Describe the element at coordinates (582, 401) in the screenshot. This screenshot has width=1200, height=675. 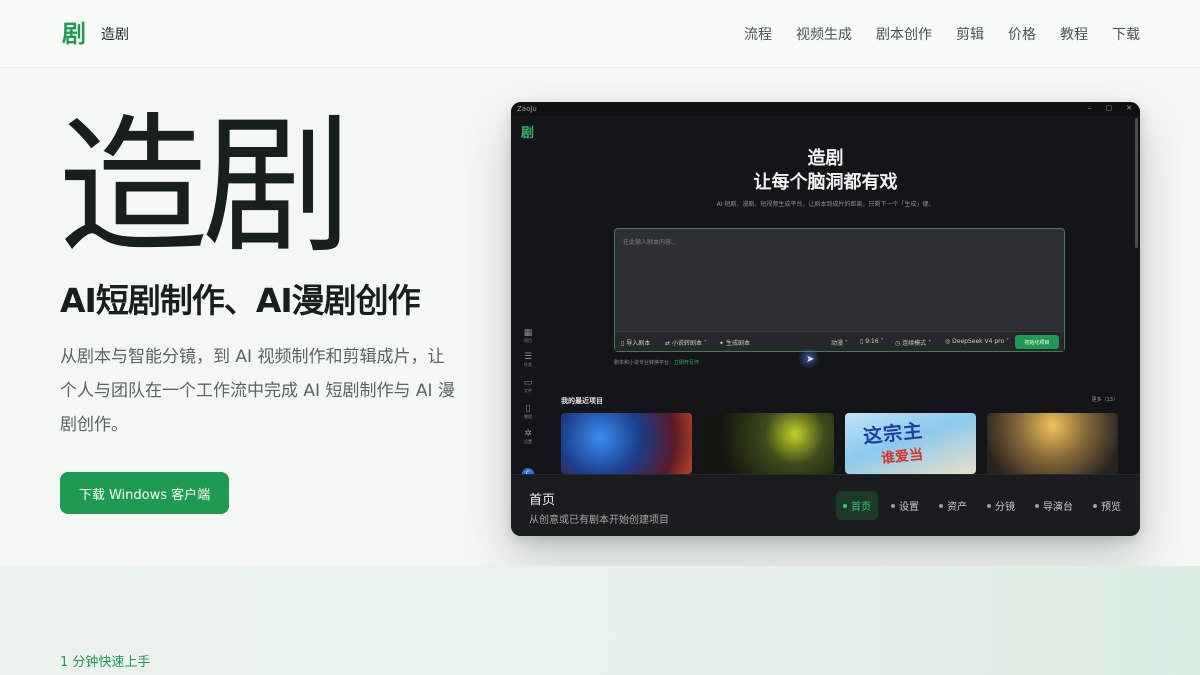
I see `recent-projects-title: 我的最近项目` at that location.